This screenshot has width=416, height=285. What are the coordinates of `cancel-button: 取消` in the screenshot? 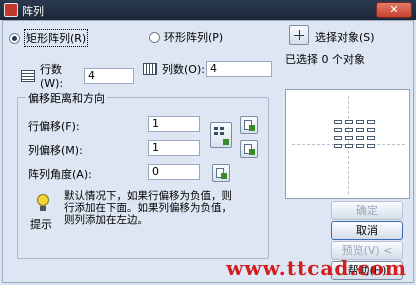 It's located at (367, 230).